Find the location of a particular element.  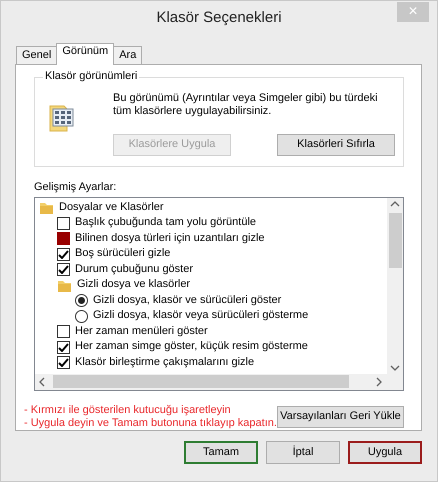

section-label: Gelişmiş Ayarlar: is located at coordinates (76, 187).